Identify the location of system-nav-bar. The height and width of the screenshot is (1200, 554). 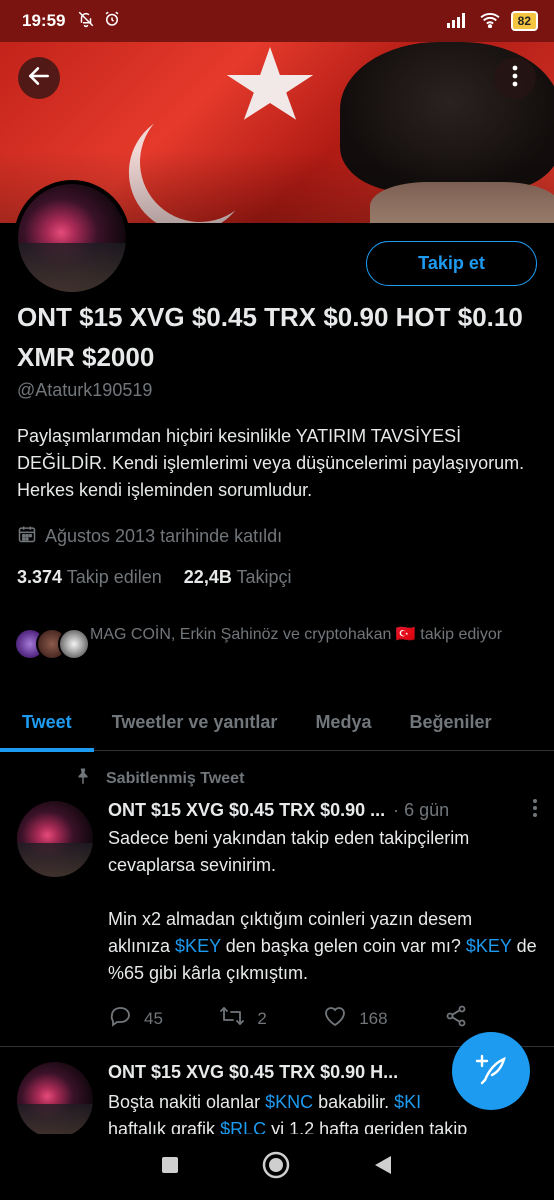
(277, 1167).